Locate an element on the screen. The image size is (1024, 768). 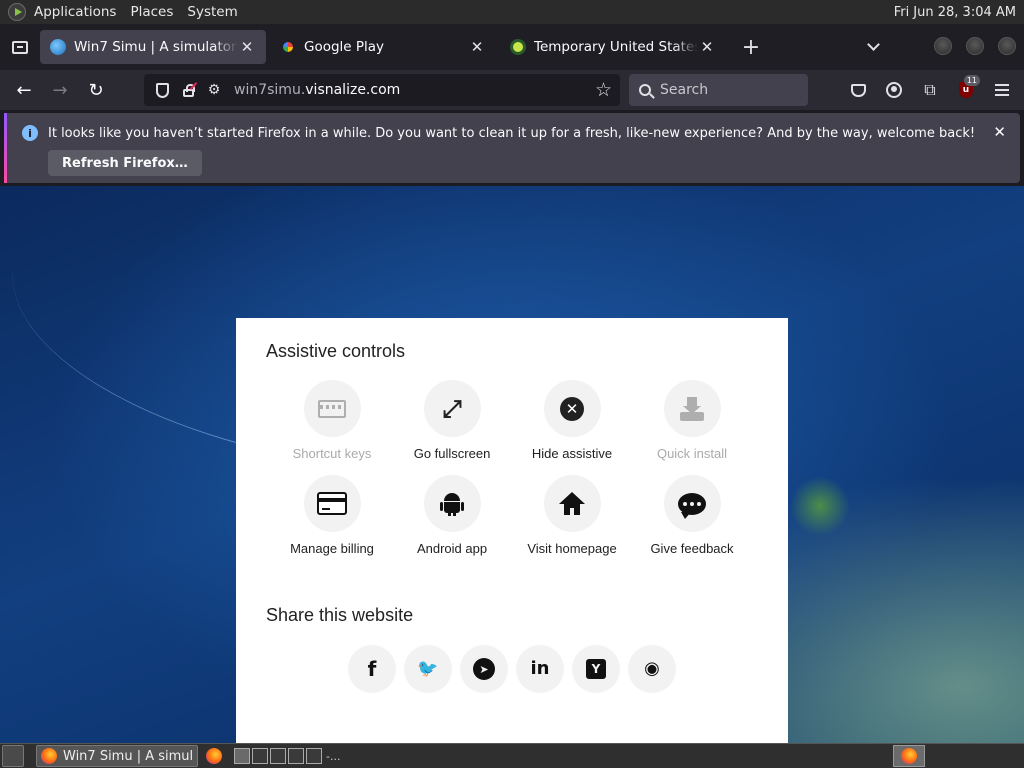
maximize-button is located at coordinates (975, 46).